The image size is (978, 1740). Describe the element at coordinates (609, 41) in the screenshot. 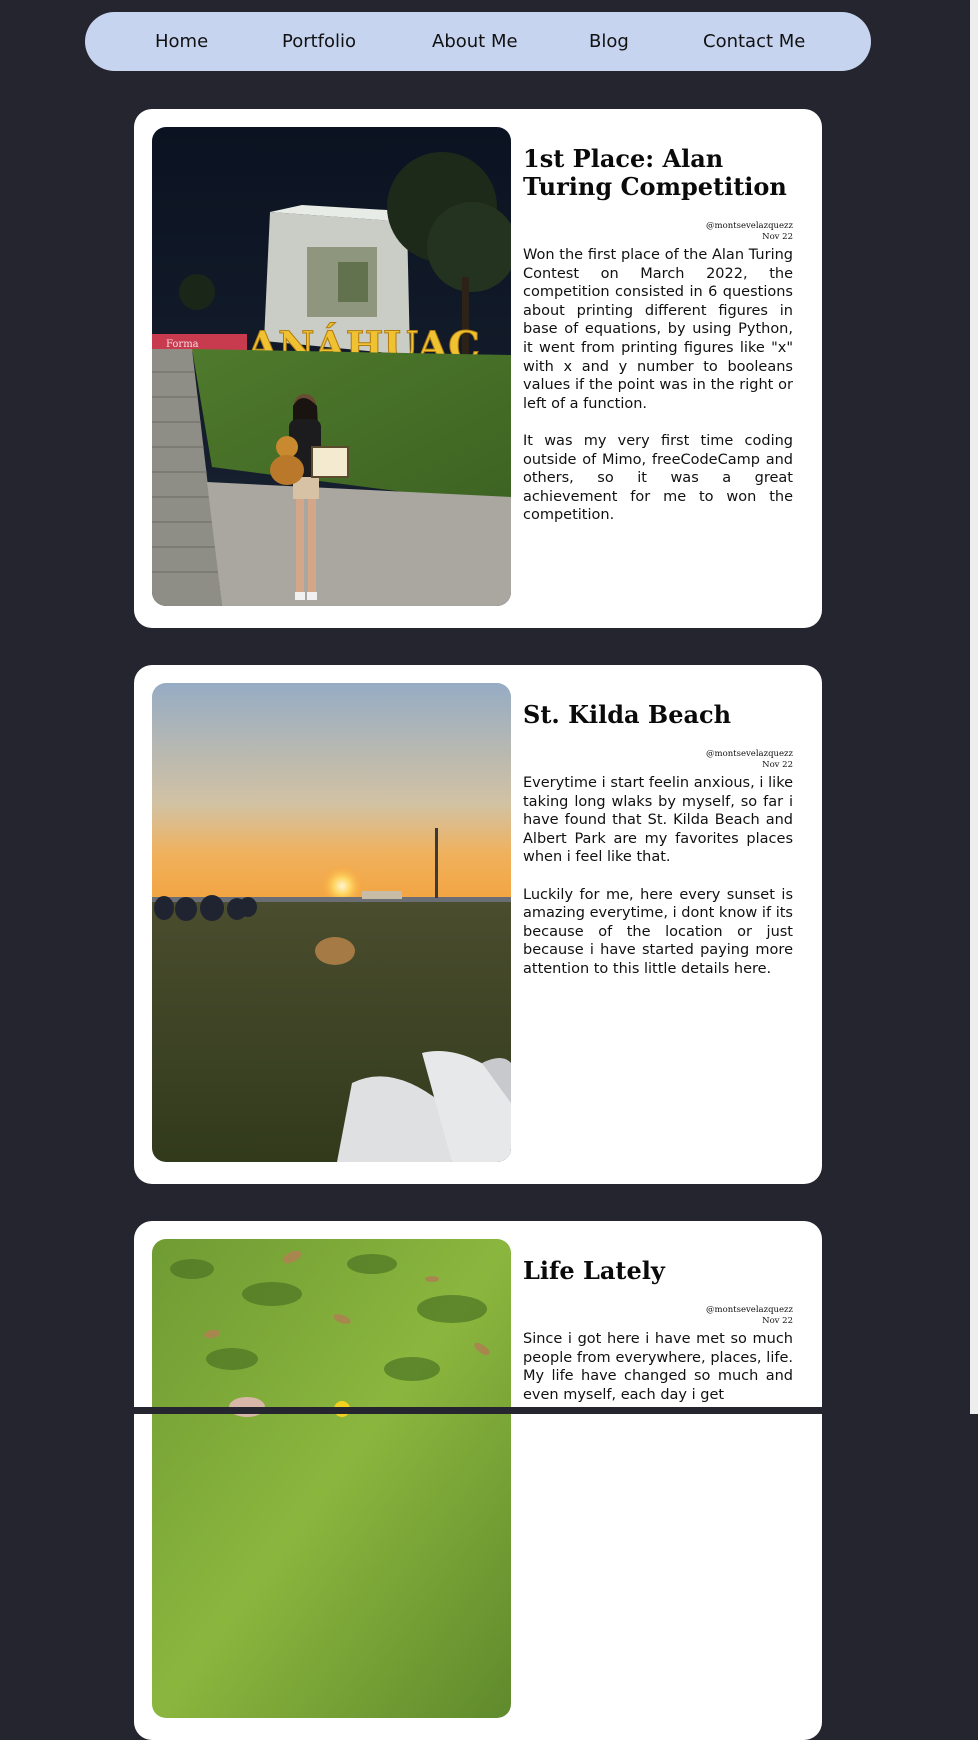

I see `nav-blog-link: Blog` at that location.